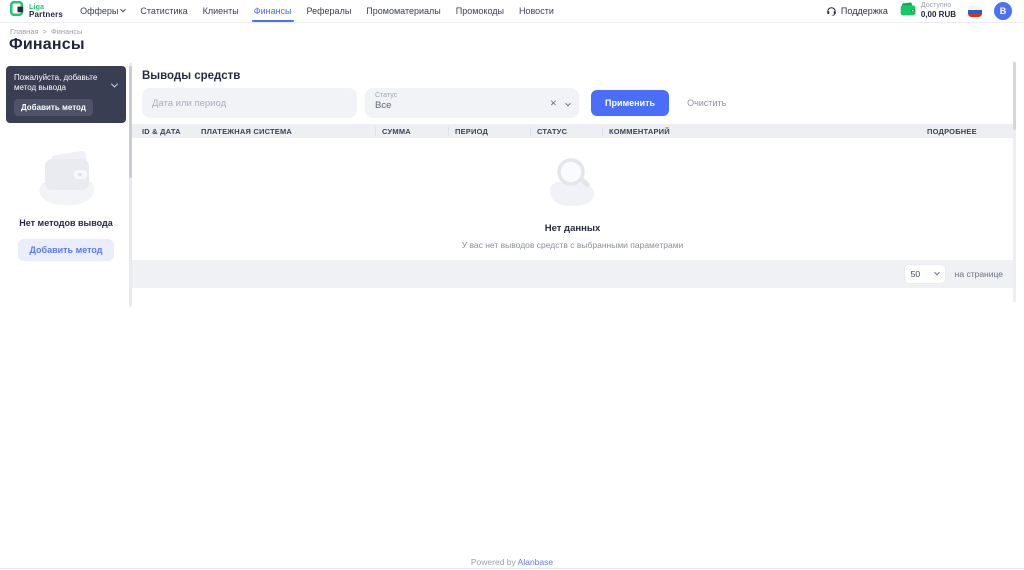  I want to click on wallet-illustration, so click(66, 178).